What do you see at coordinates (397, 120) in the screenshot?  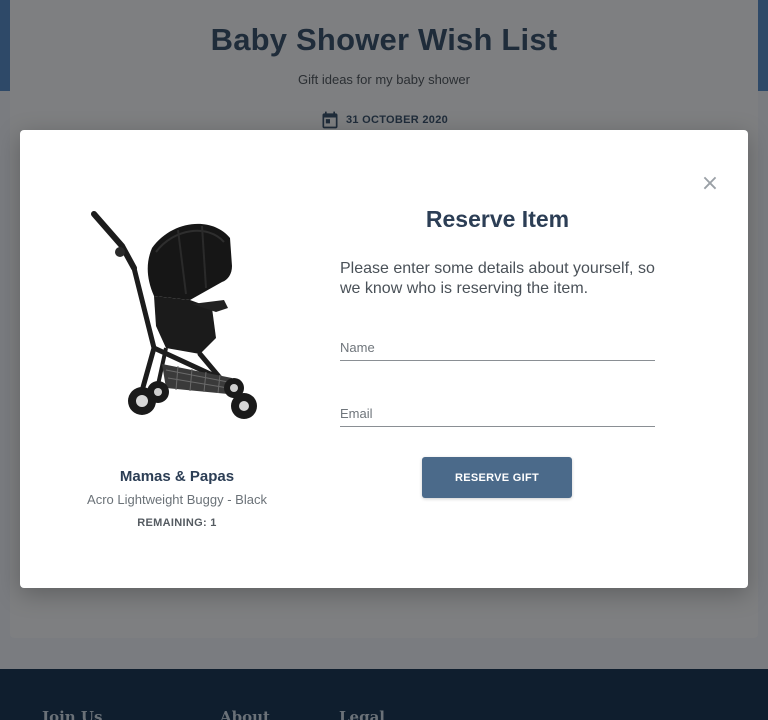 I see `event-date-text: 31 OCTOBER 2020` at bounding box center [397, 120].